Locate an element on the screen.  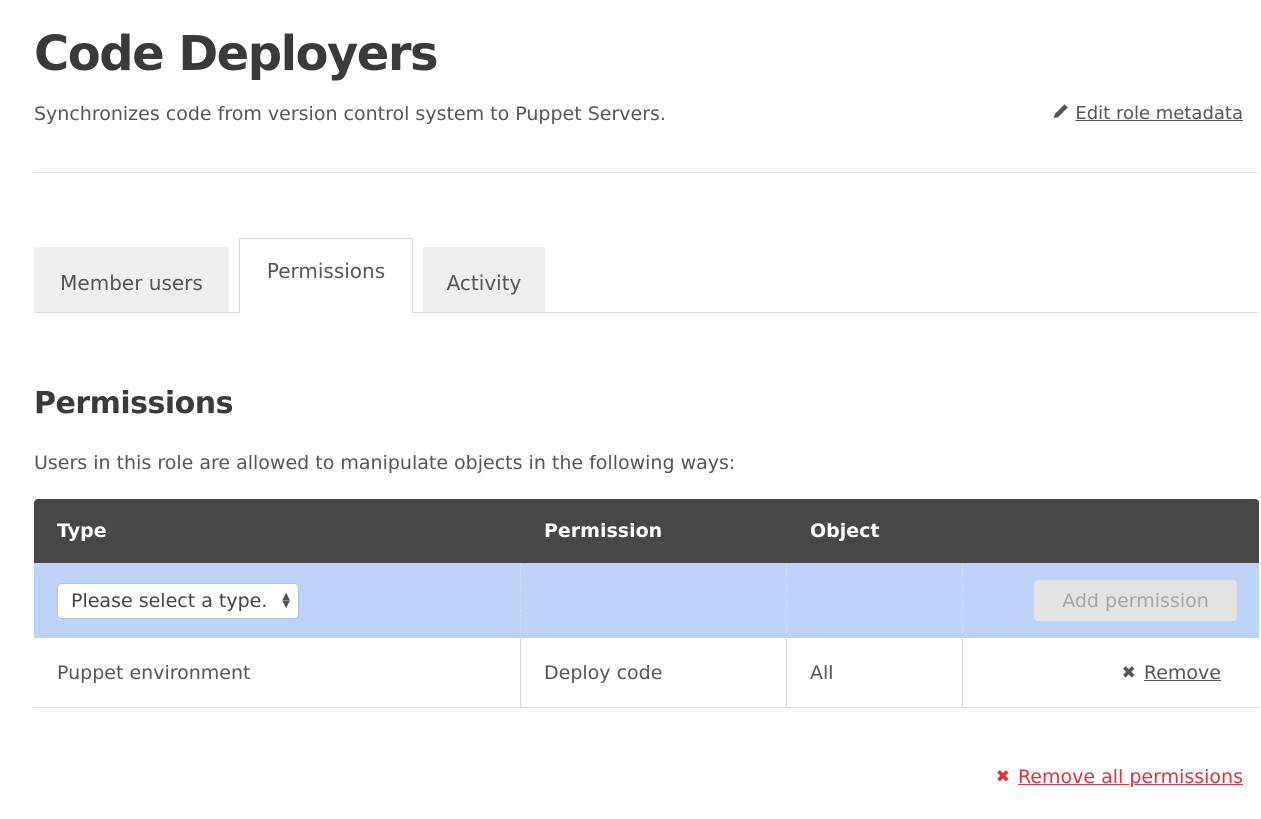
row-object: All is located at coordinates (875, 672).